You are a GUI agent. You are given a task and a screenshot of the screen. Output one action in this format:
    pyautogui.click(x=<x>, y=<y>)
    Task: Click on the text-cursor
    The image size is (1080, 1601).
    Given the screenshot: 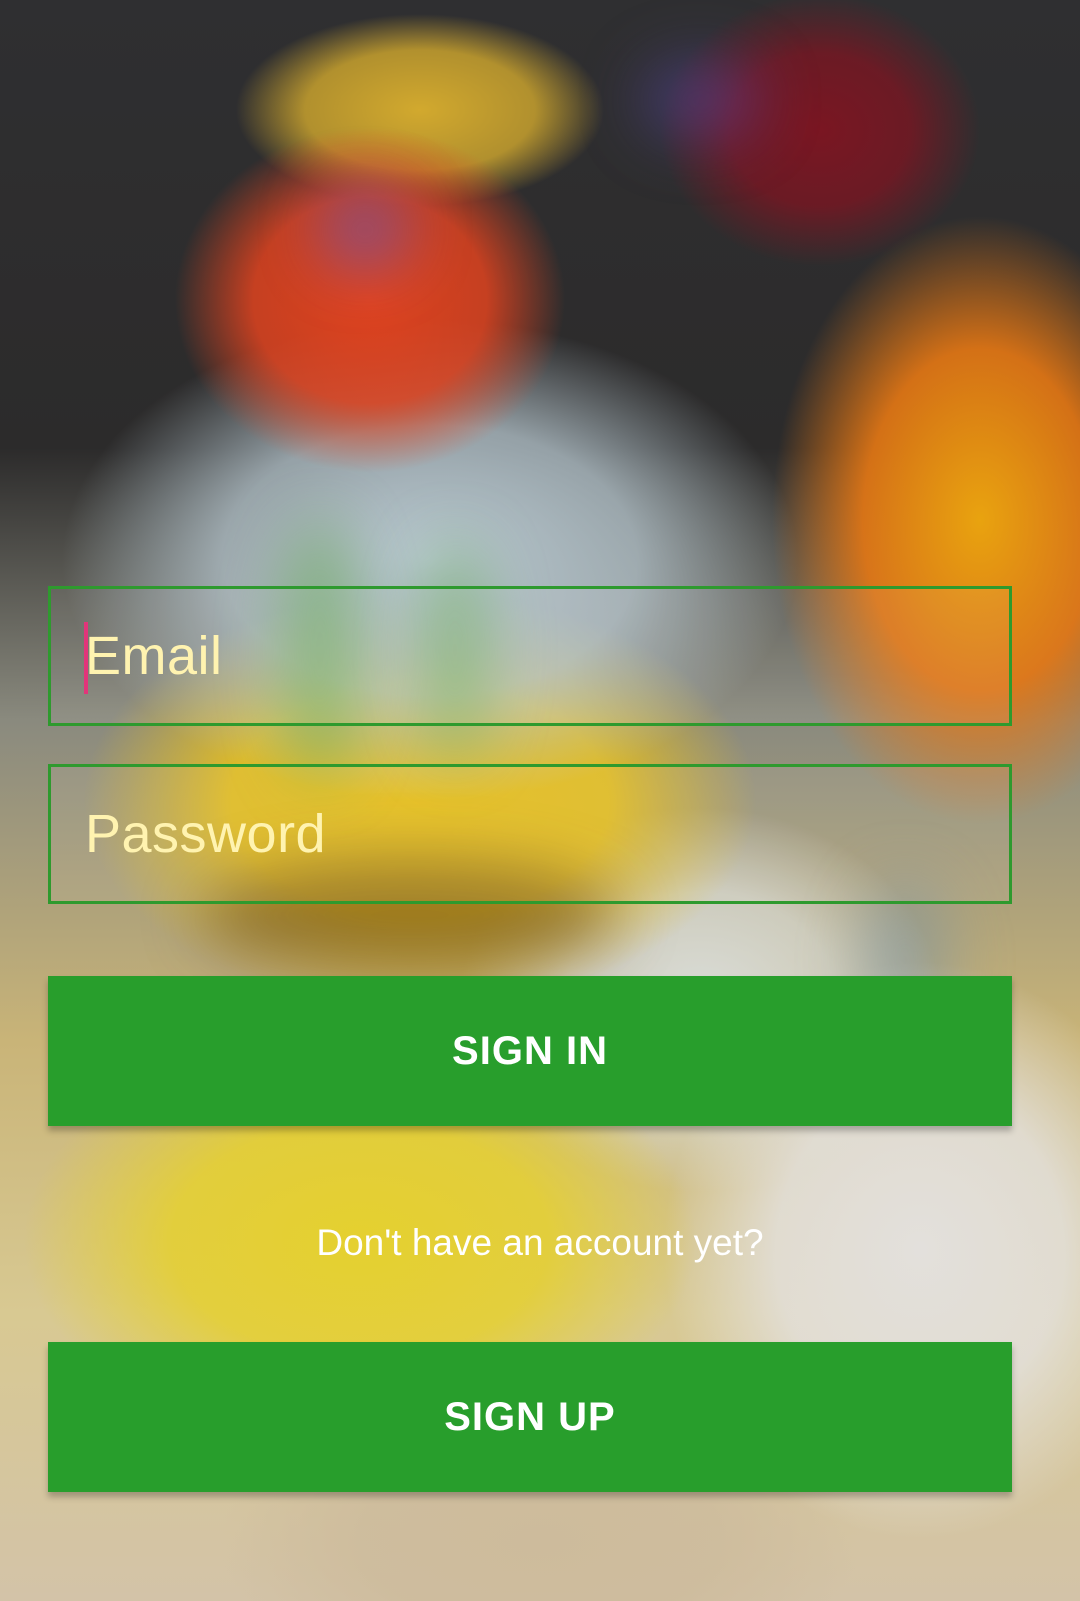 What is the action you would take?
    pyautogui.click(x=86, y=658)
    